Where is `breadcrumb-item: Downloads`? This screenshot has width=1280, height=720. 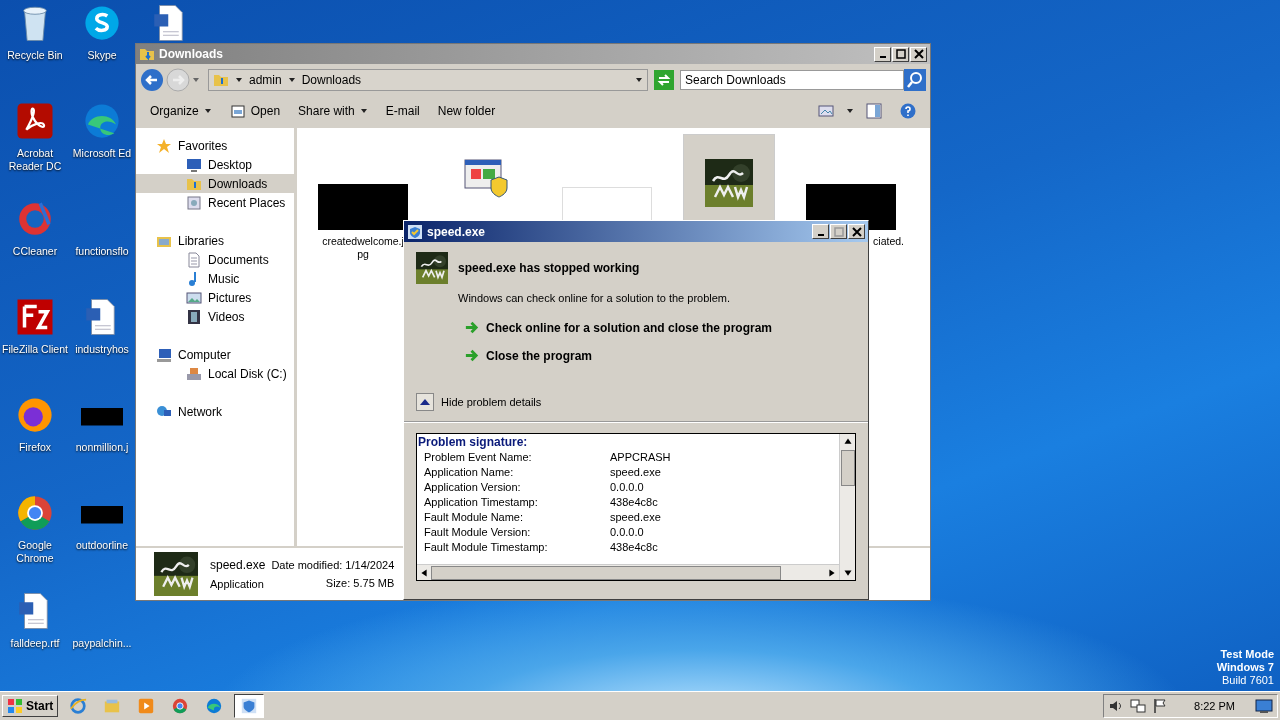 breadcrumb-item: Downloads is located at coordinates (331, 80).